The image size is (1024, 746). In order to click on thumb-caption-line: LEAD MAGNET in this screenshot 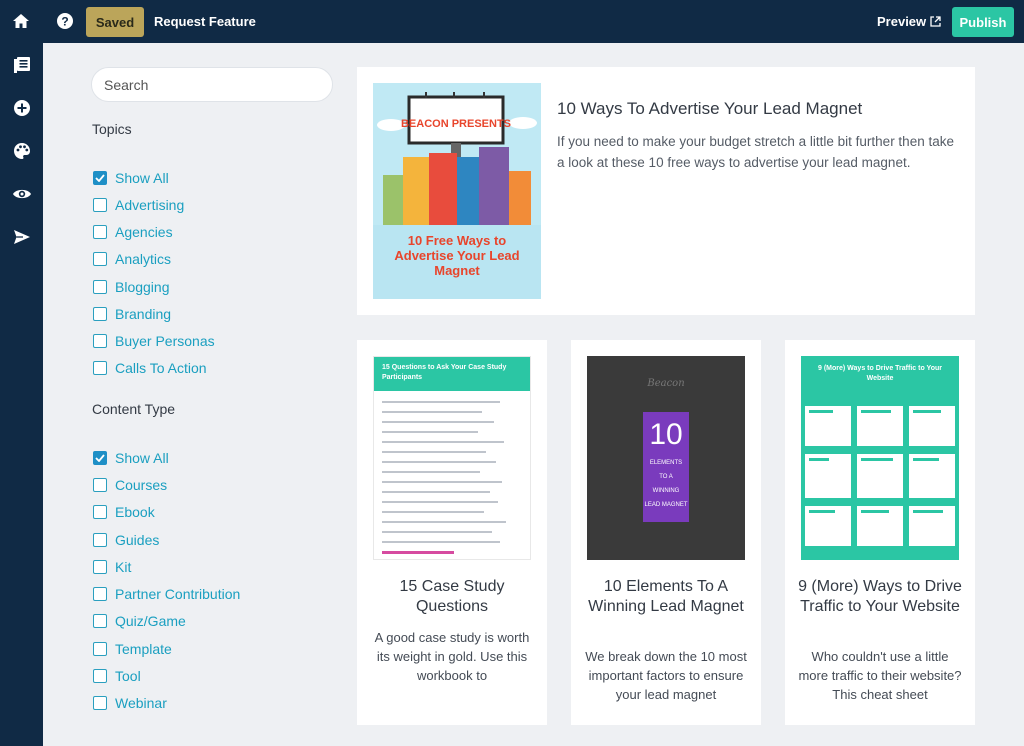, I will do `click(666, 505)`.